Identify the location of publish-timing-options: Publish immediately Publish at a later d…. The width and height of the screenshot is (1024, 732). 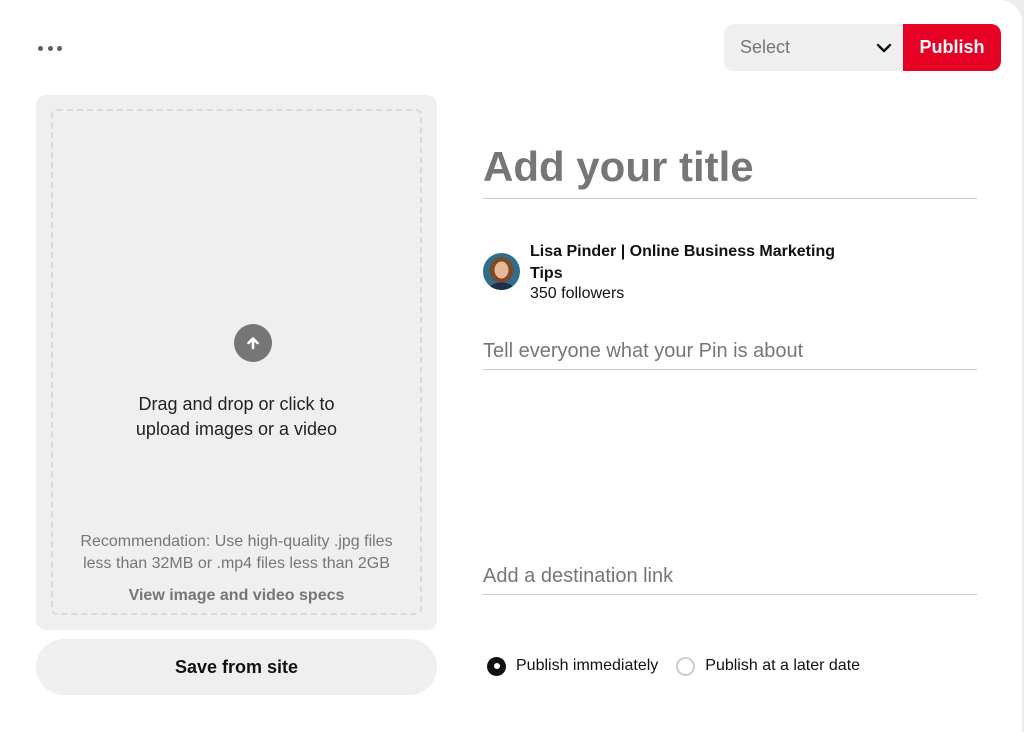
(673, 666).